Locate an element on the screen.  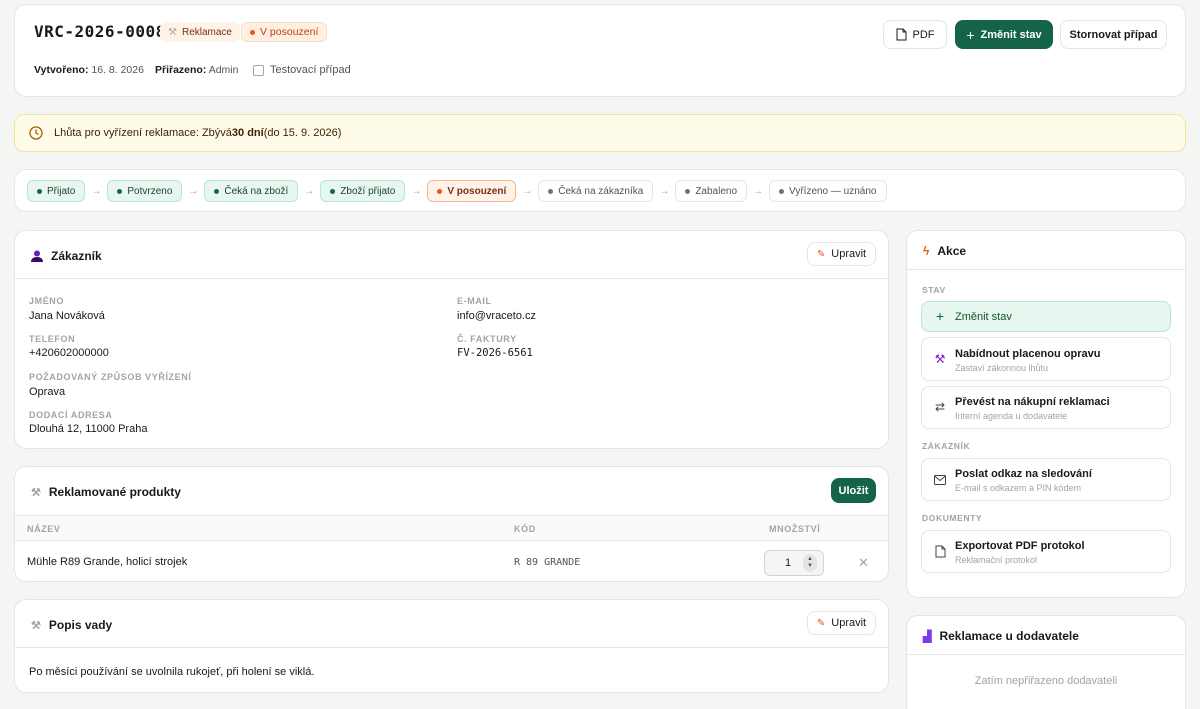
progress-step: V posouzení is located at coordinates (472, 191).